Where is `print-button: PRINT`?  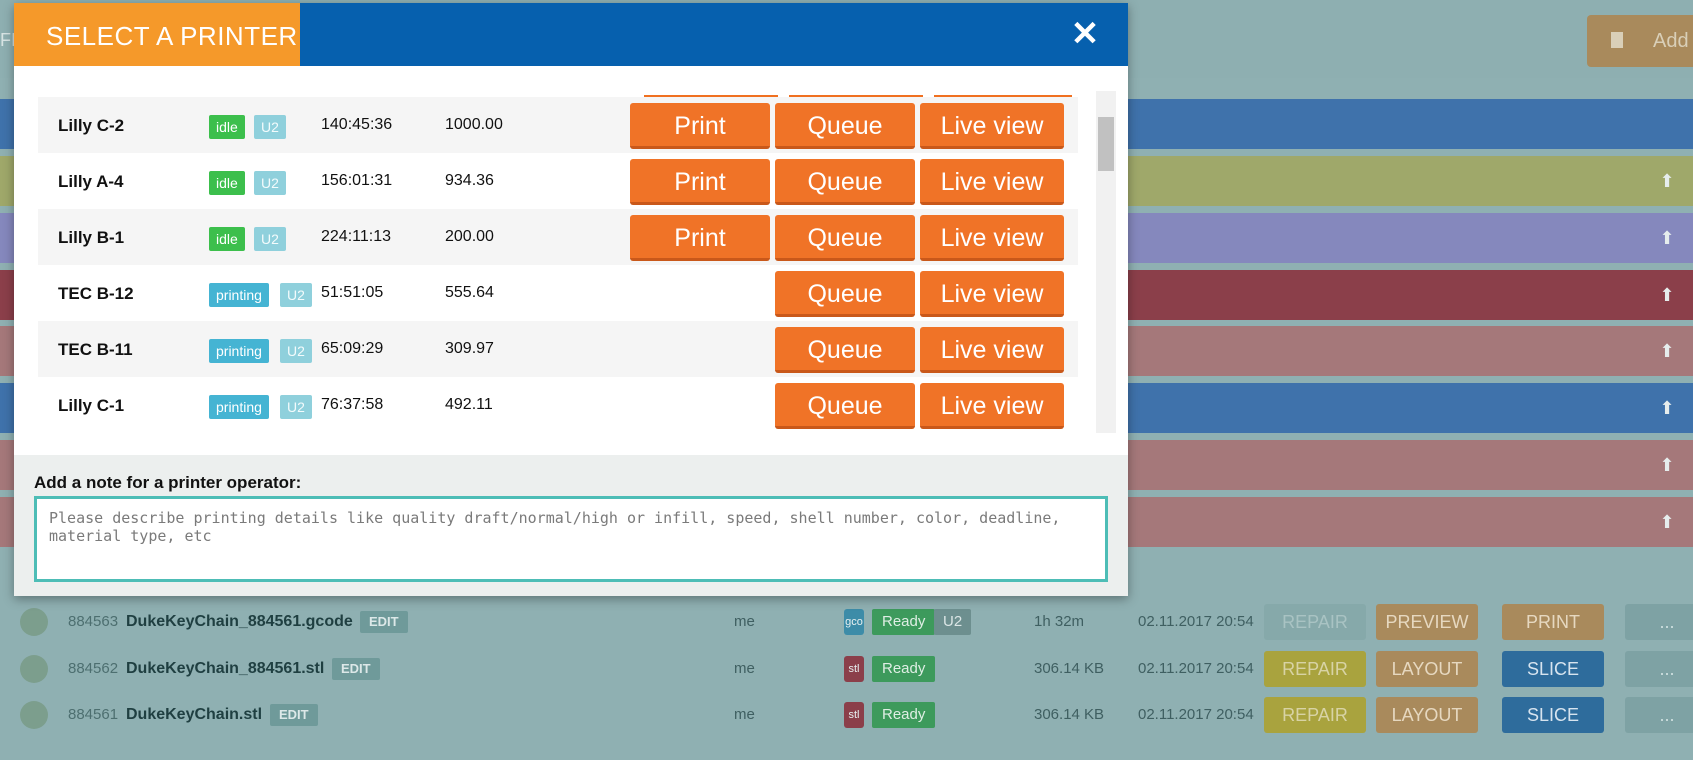 print-button: PRINT is located at coordinates (1553, 622).